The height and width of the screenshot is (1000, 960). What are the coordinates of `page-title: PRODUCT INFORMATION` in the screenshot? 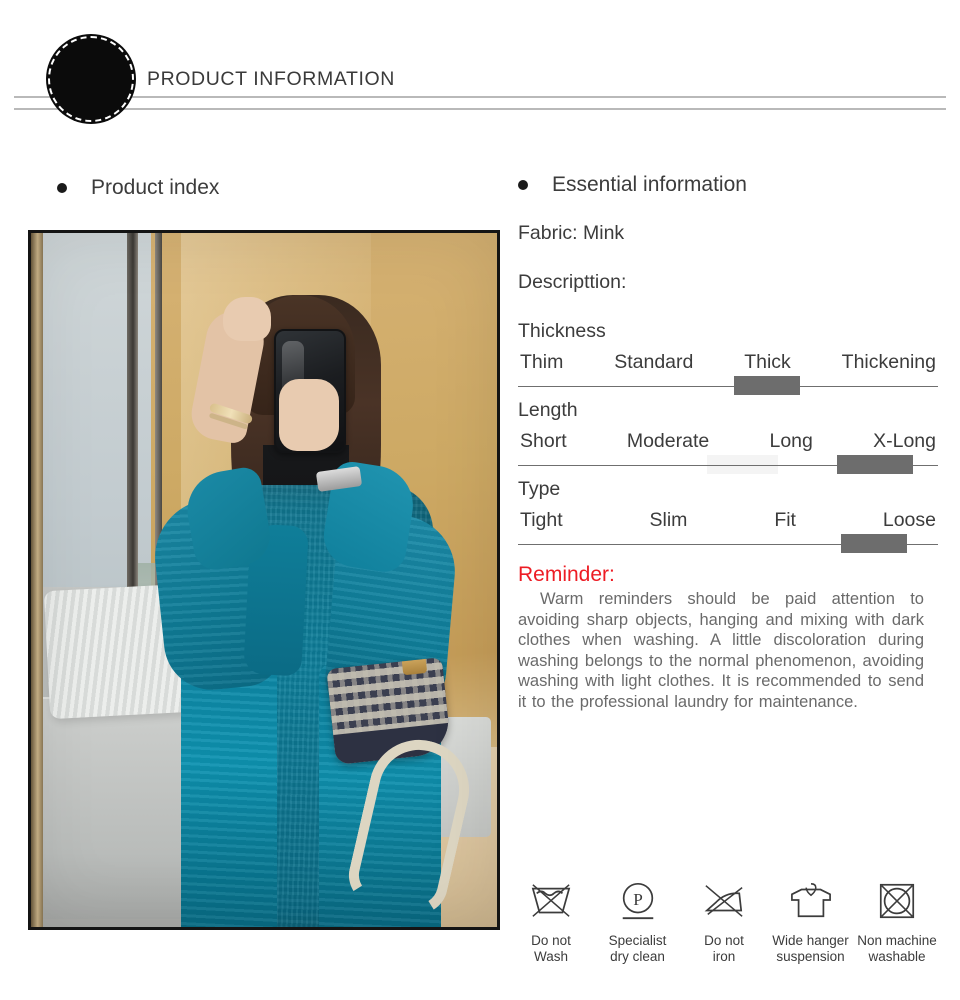 It's located at (271, 79).